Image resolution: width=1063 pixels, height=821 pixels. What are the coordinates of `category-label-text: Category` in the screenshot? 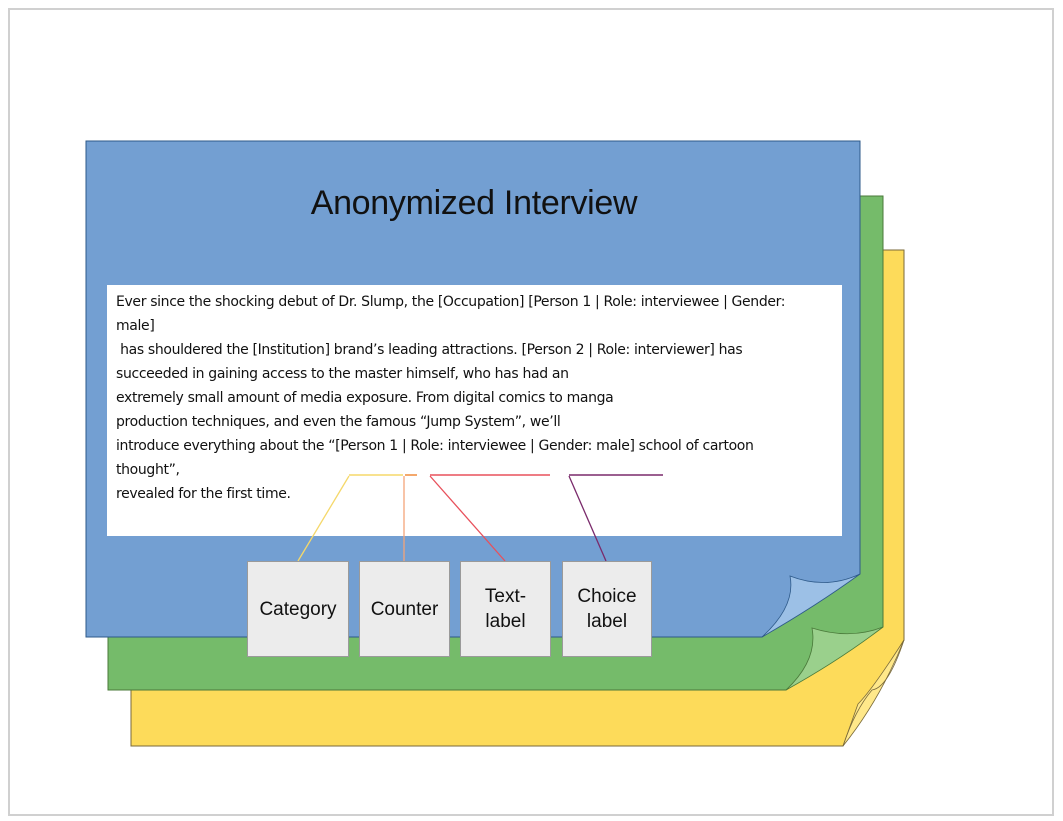 It's located at (298, 609).